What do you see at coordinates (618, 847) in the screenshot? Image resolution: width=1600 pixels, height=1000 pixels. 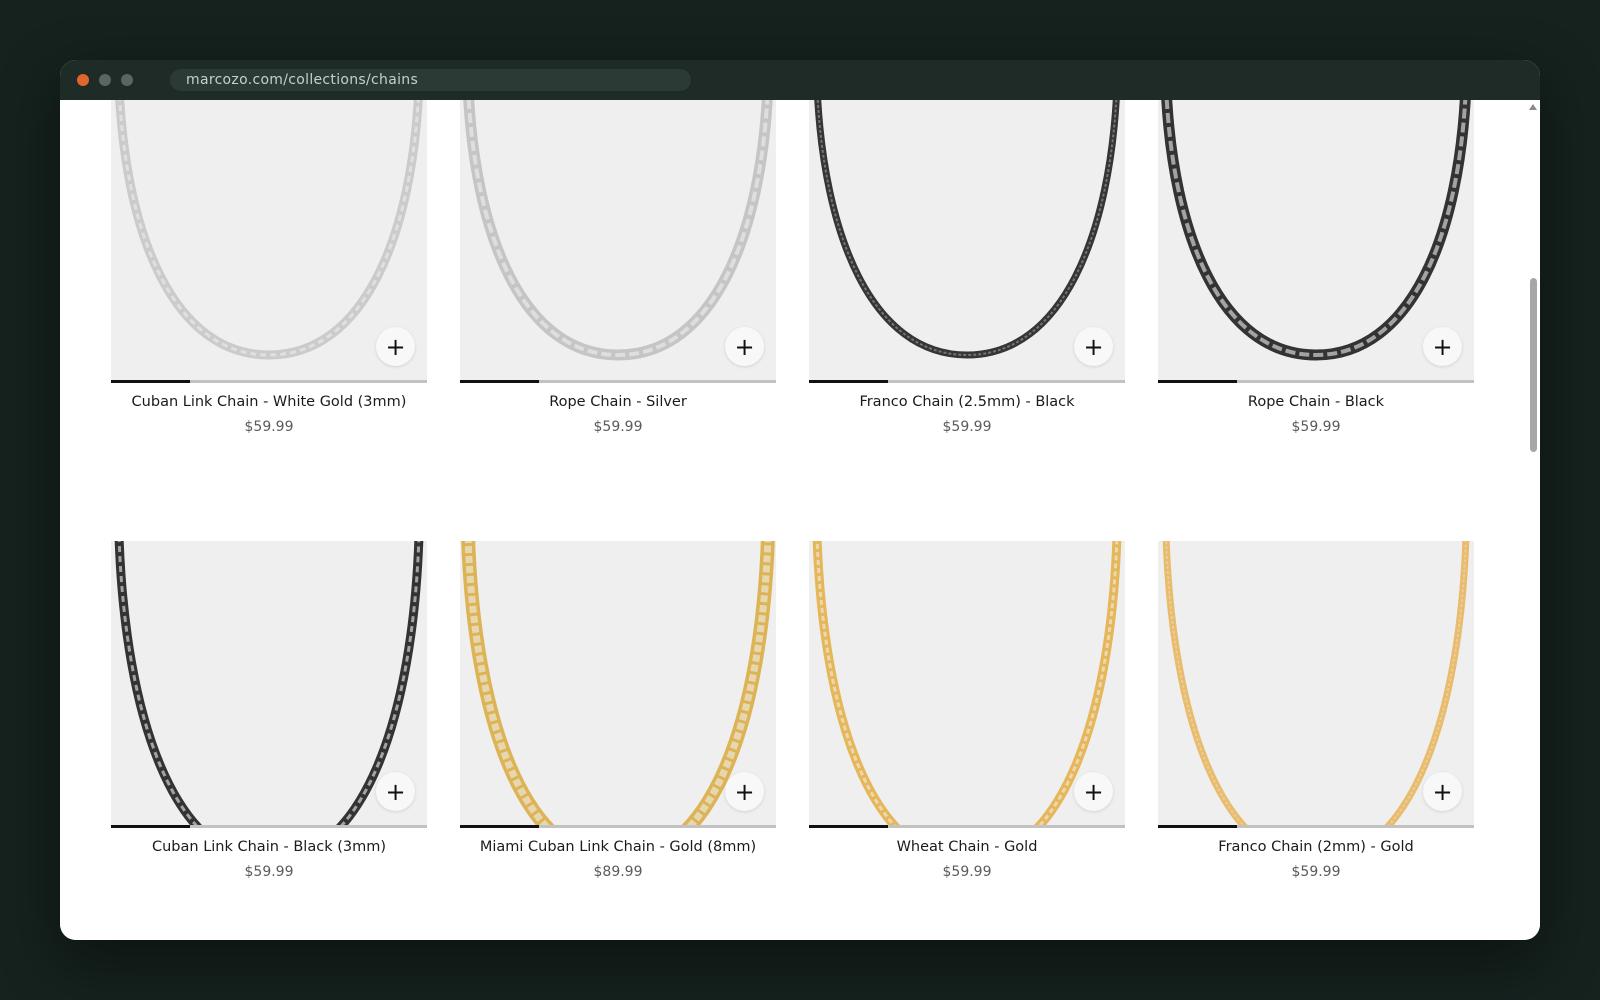 I see `product-title: Miami Cuban Link Chain - Gold (8mm)` at bounding box center [618, 847].